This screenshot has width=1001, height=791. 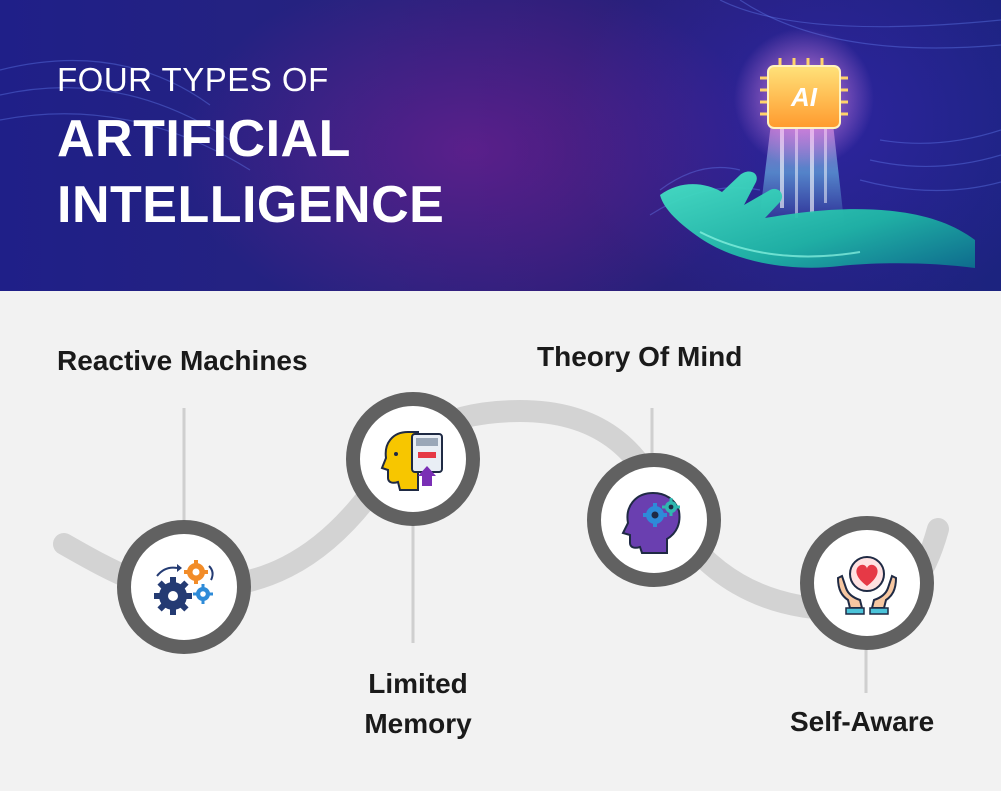 I want to click on title-line-2: ARTIFICIAL, so click(x=204, y=139).